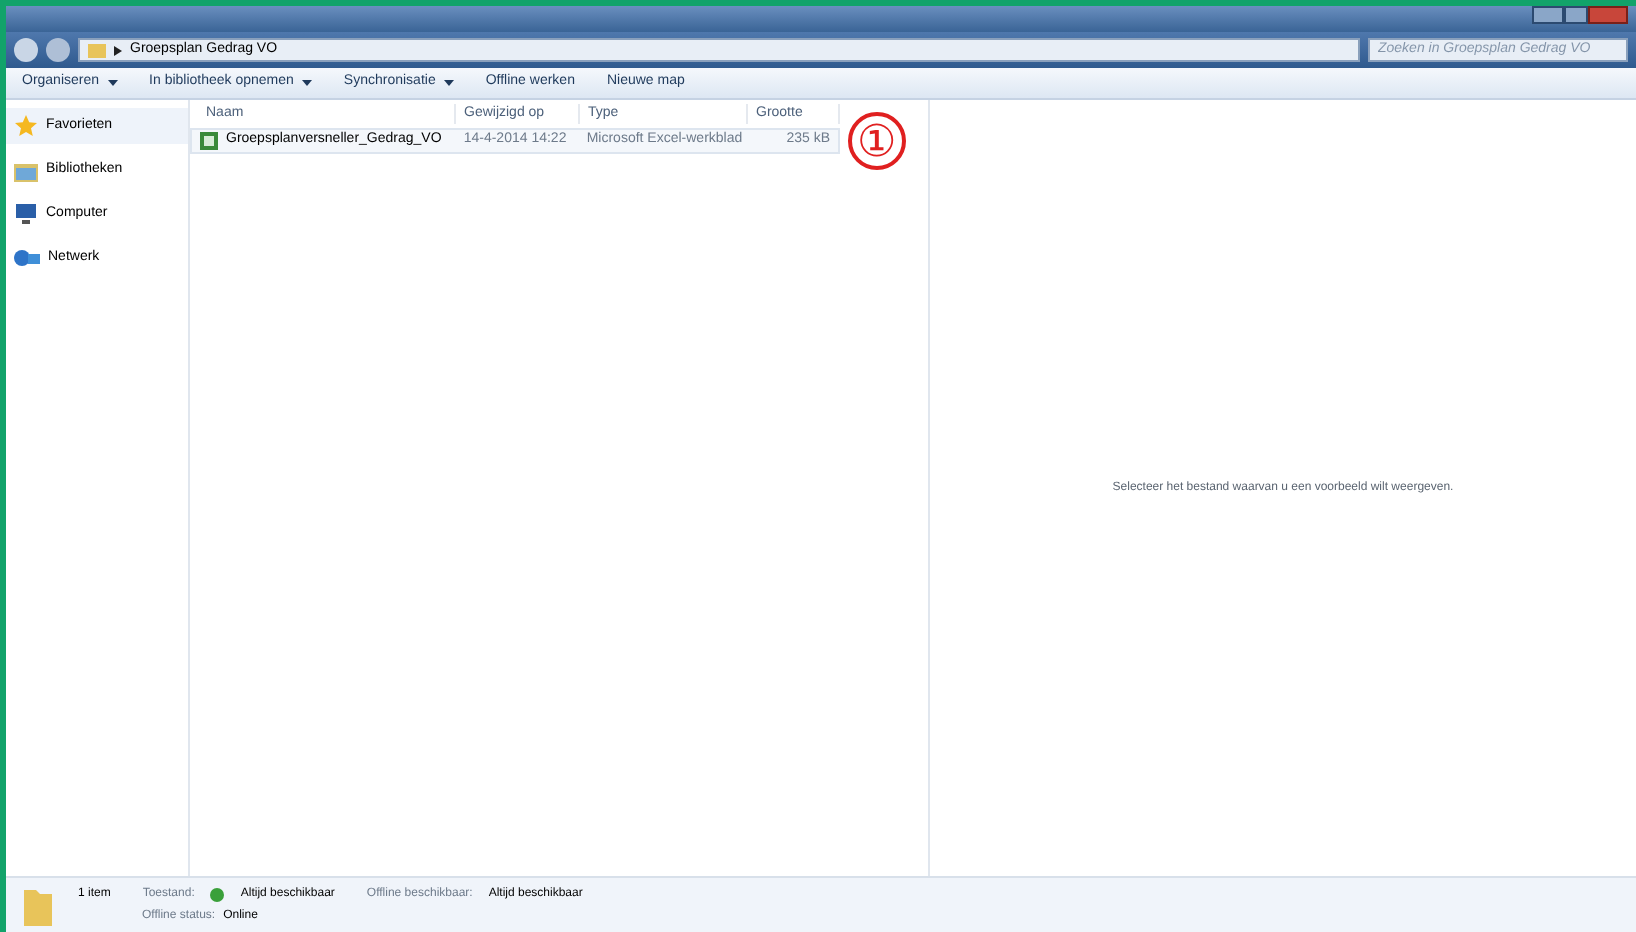 Image resolution: width=1636 pixels, height=932 pixels. I want to click on forward-button, so click(58, 50).